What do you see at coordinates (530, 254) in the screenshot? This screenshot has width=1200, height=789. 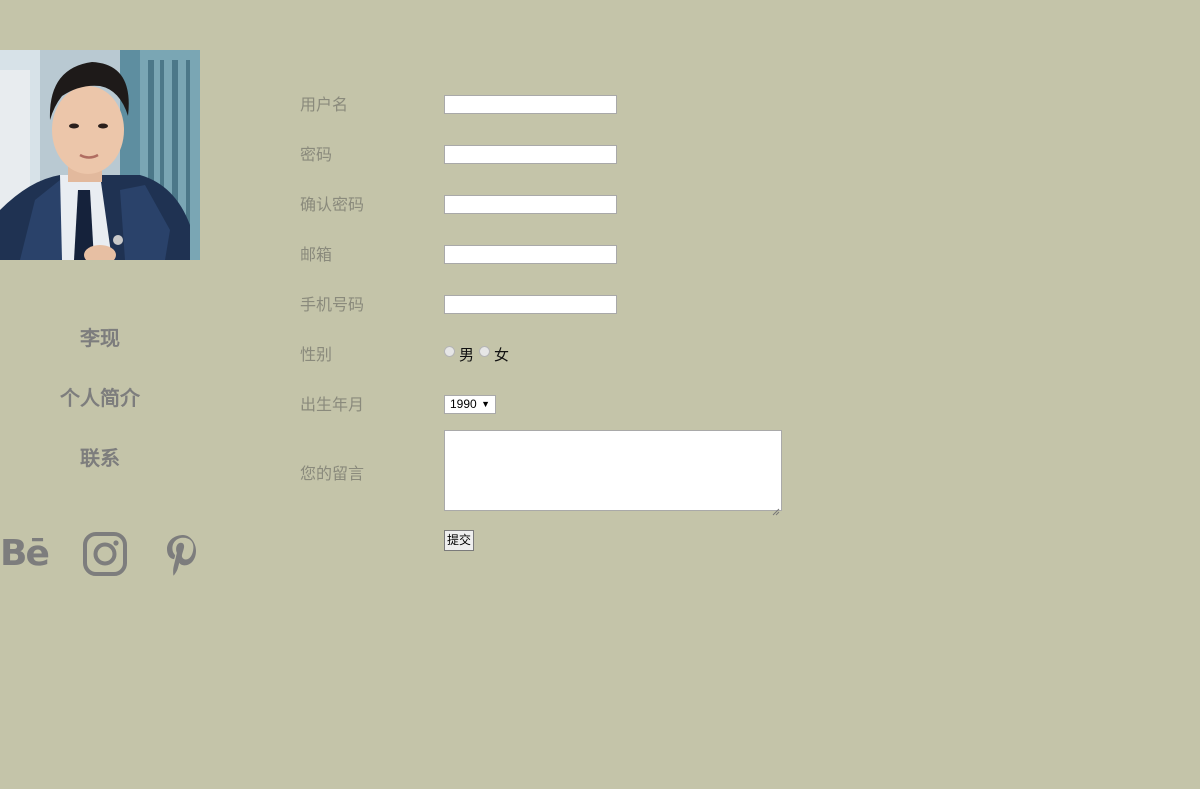 I see `email-input` at bounding box center [530, 254].